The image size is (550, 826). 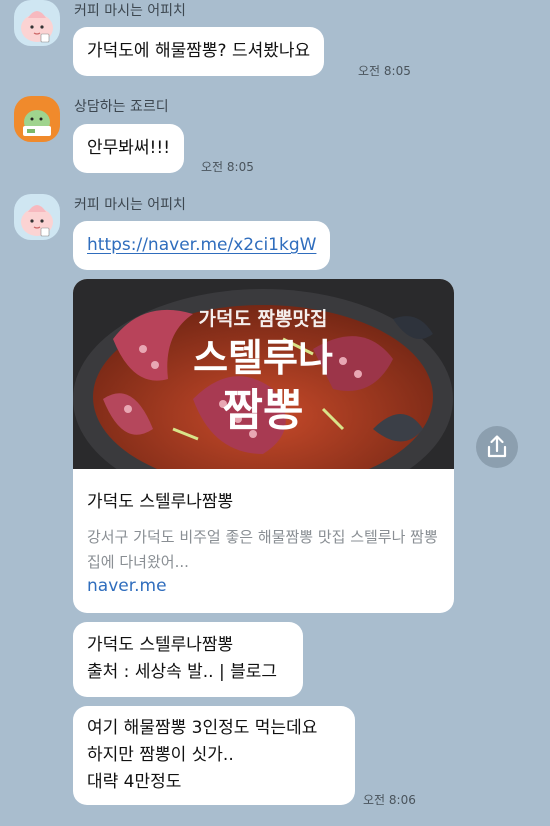 What do you see at coordinates (160, 645) in the screenshot?
I see `source-title: 가덕도 스텔루나짬뽕` at bounding box center [160, 645].